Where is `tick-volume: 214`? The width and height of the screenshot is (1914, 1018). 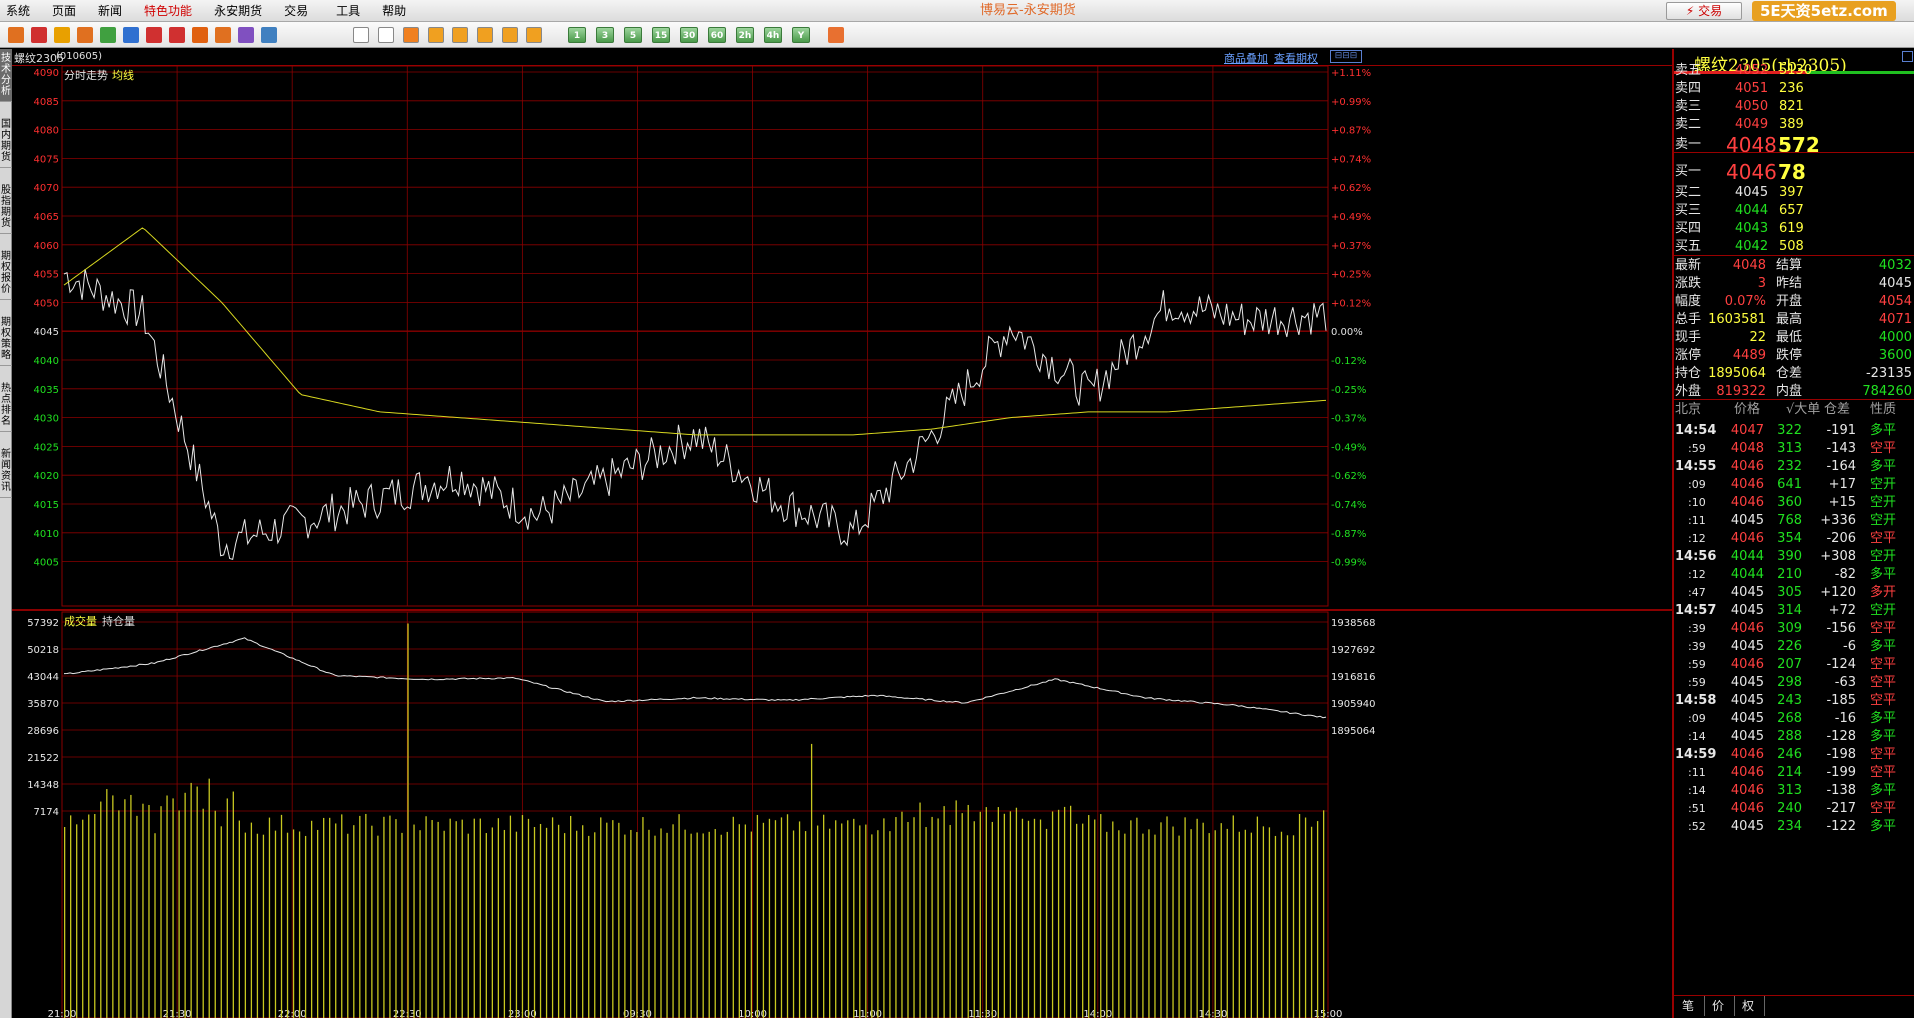
tick-volume: 214 is located at coordinates (1789, 772).